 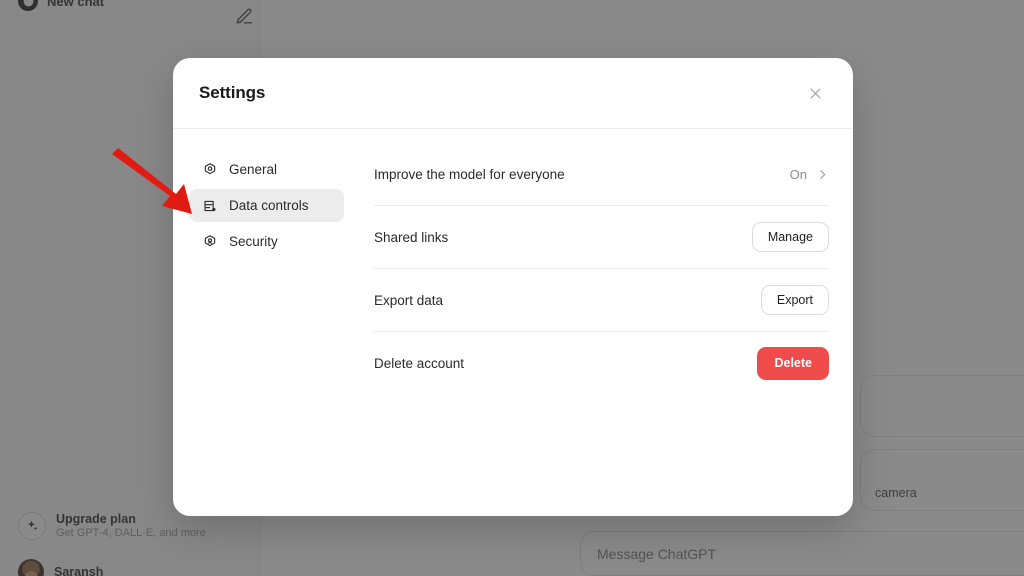 What do you see at coordinates (822, 174) in the screenshot?
I see `chevron-right-icon` at bounding box center [822, 174].